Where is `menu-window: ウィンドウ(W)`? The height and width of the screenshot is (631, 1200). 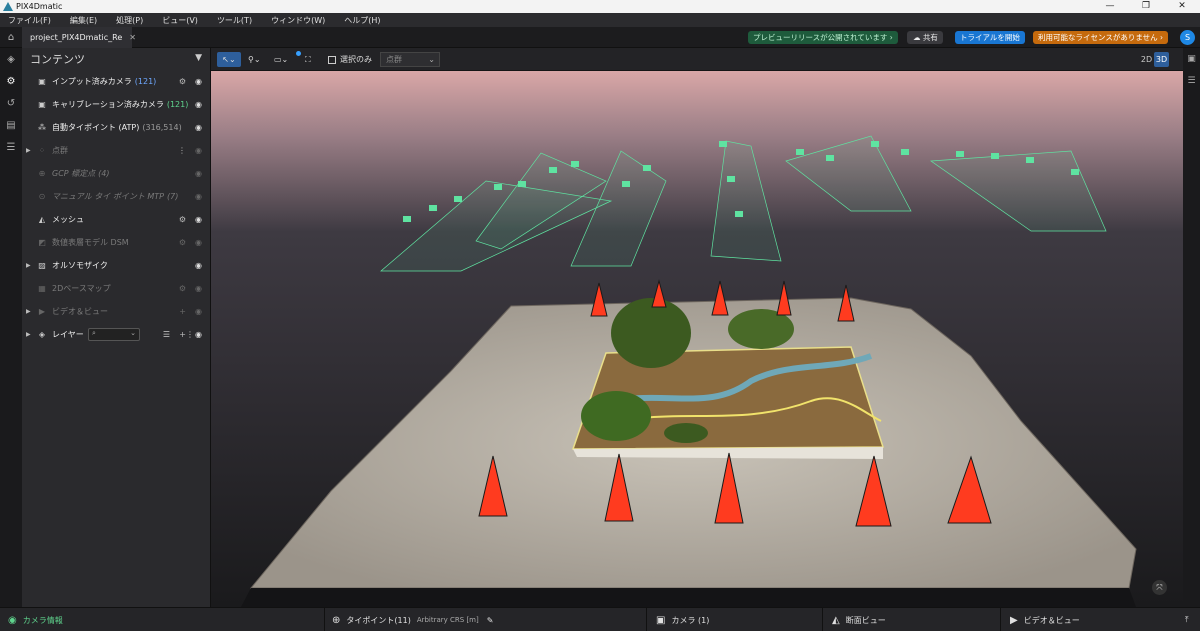
menu-window: ウィンドウ(W) is located at coordinates (298, 20).